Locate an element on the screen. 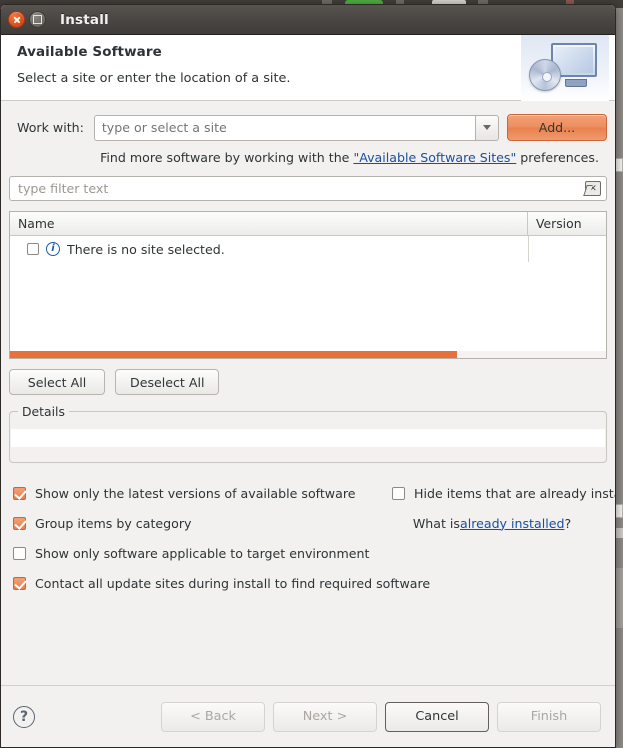  horizontal-scrollbar is located at coordinates (308, 354).